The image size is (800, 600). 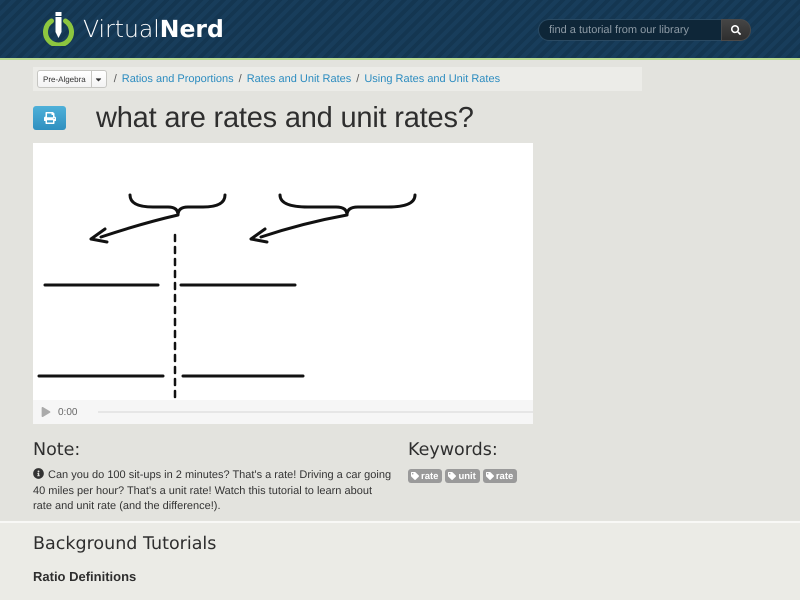 I want to click on search-icon, so click(x=736, y=30).